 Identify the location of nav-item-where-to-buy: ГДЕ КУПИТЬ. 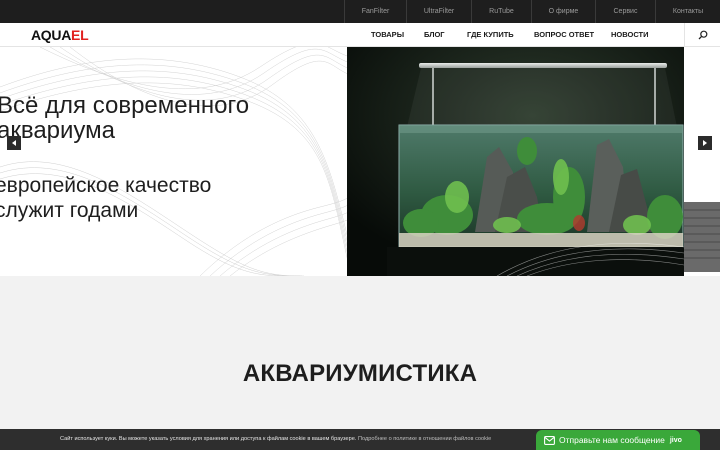
(490, 35).